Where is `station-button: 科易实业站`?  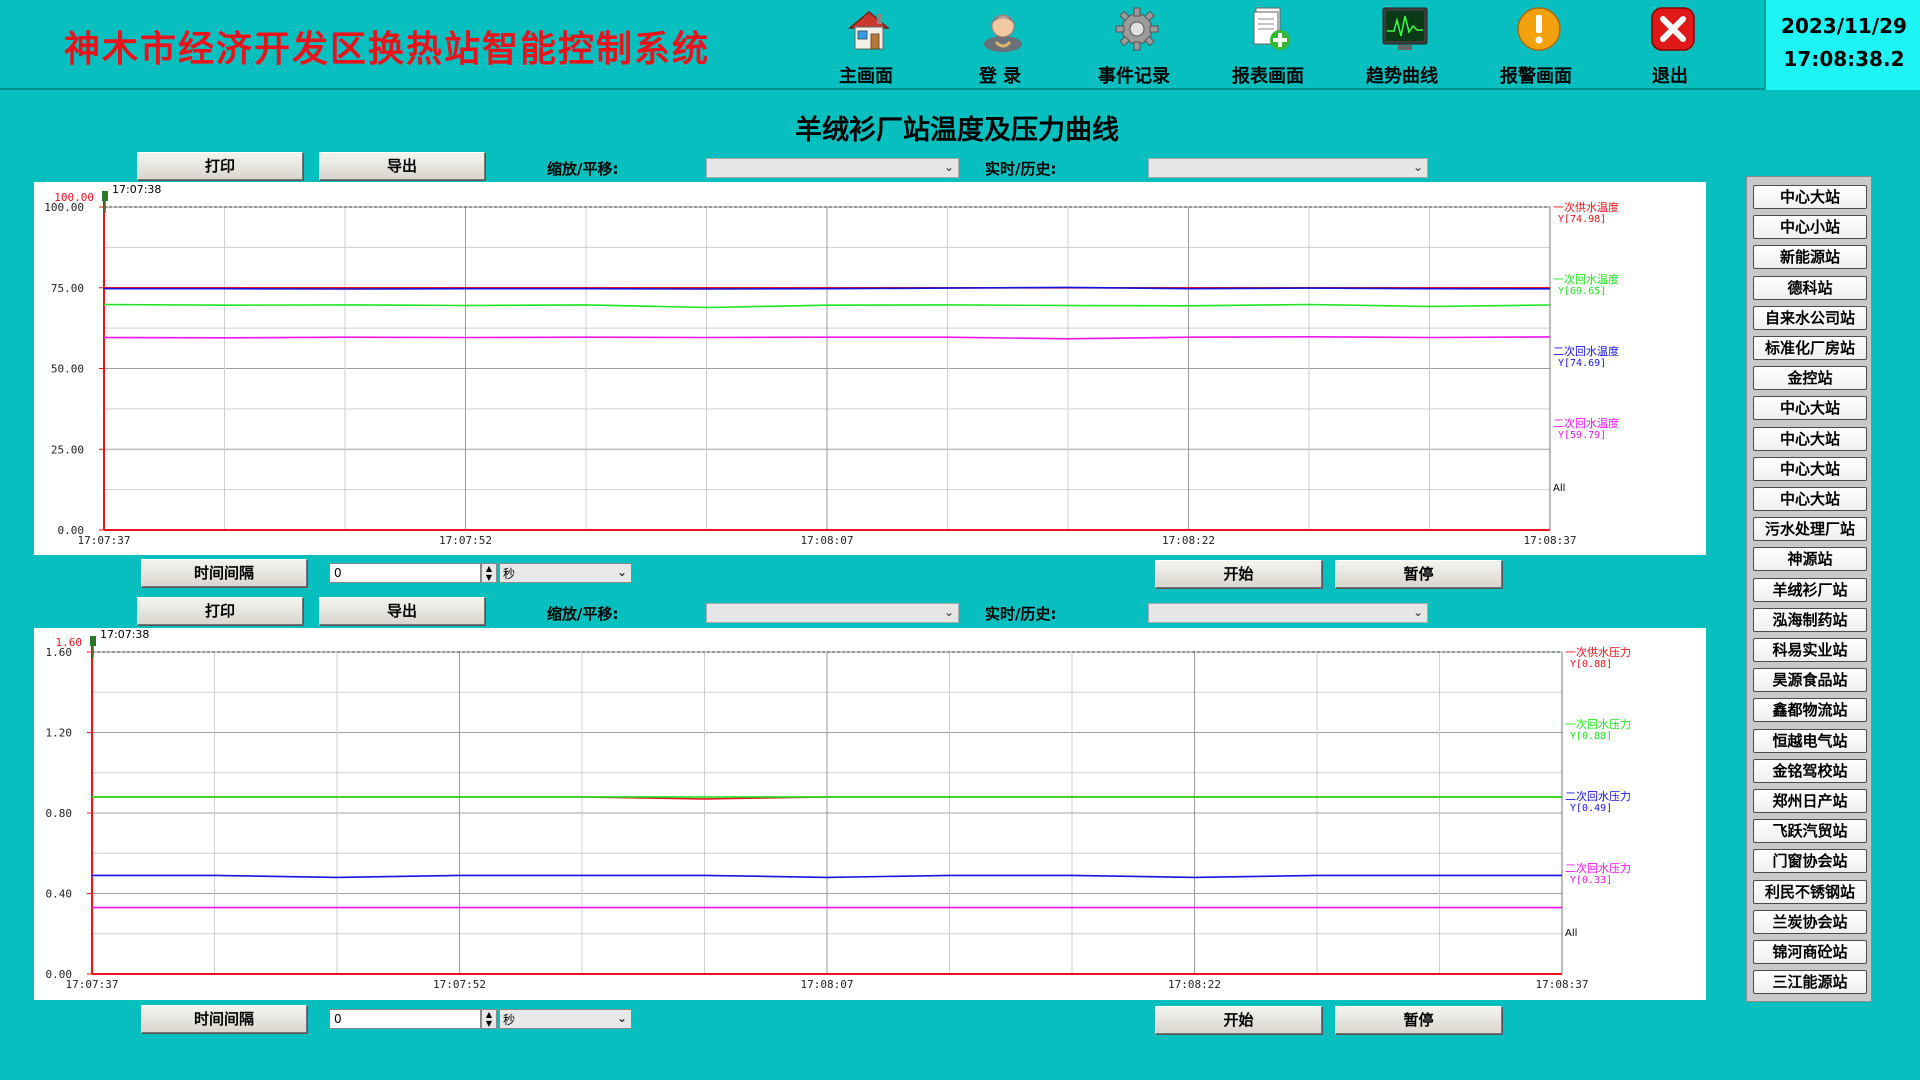
station-button: 科易实业站 is located at coordinates (1810, 650).